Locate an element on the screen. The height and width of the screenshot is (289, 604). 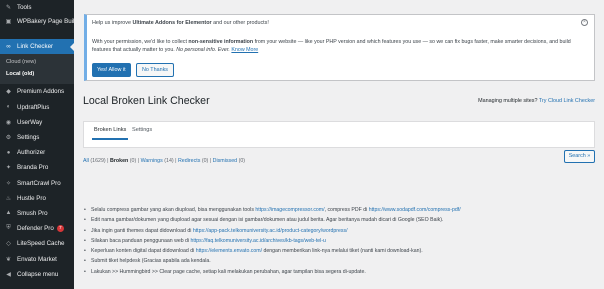
menu-label: SmartCrawl Pro is located at coordinates (39, 183).